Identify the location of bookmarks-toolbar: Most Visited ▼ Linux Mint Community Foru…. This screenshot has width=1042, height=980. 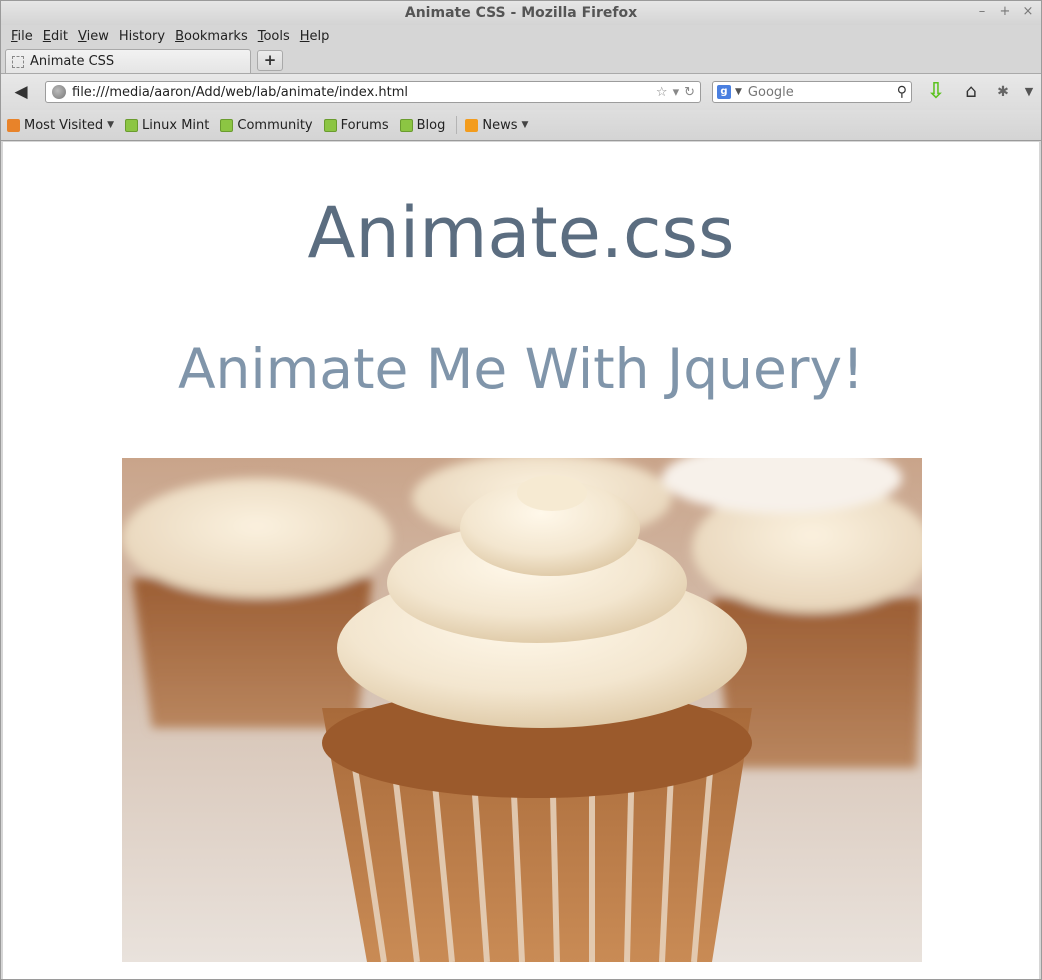
(521, 125).